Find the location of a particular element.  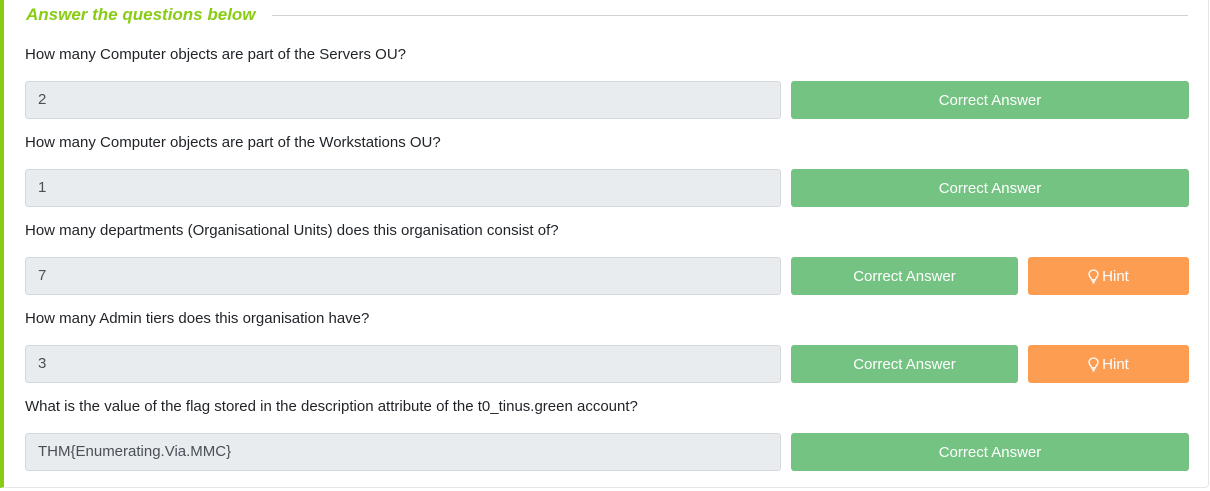

answer-row: 1 Correct Answer is located at coordinates (607, 188).